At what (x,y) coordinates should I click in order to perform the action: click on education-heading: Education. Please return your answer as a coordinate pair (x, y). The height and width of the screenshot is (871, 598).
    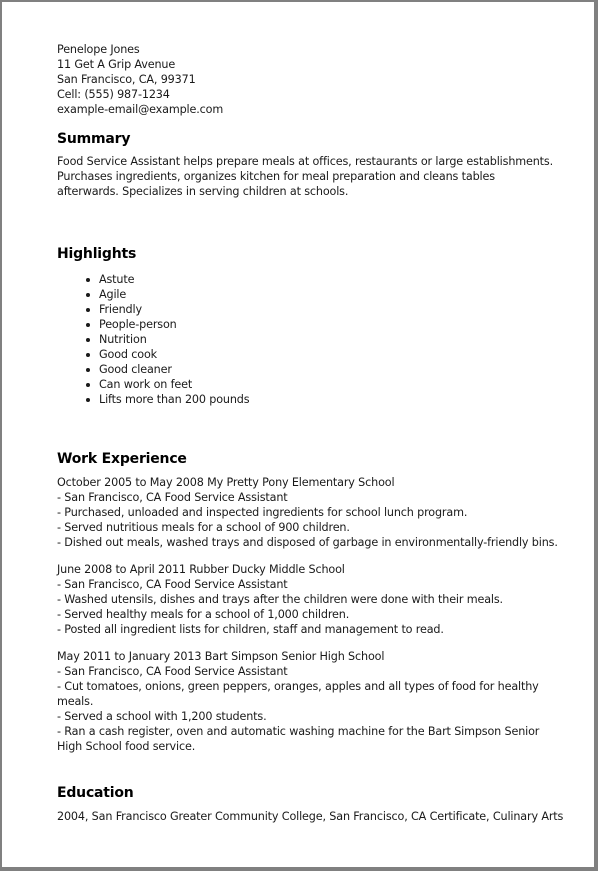
    Looking at the image, I should click on (95, 793).